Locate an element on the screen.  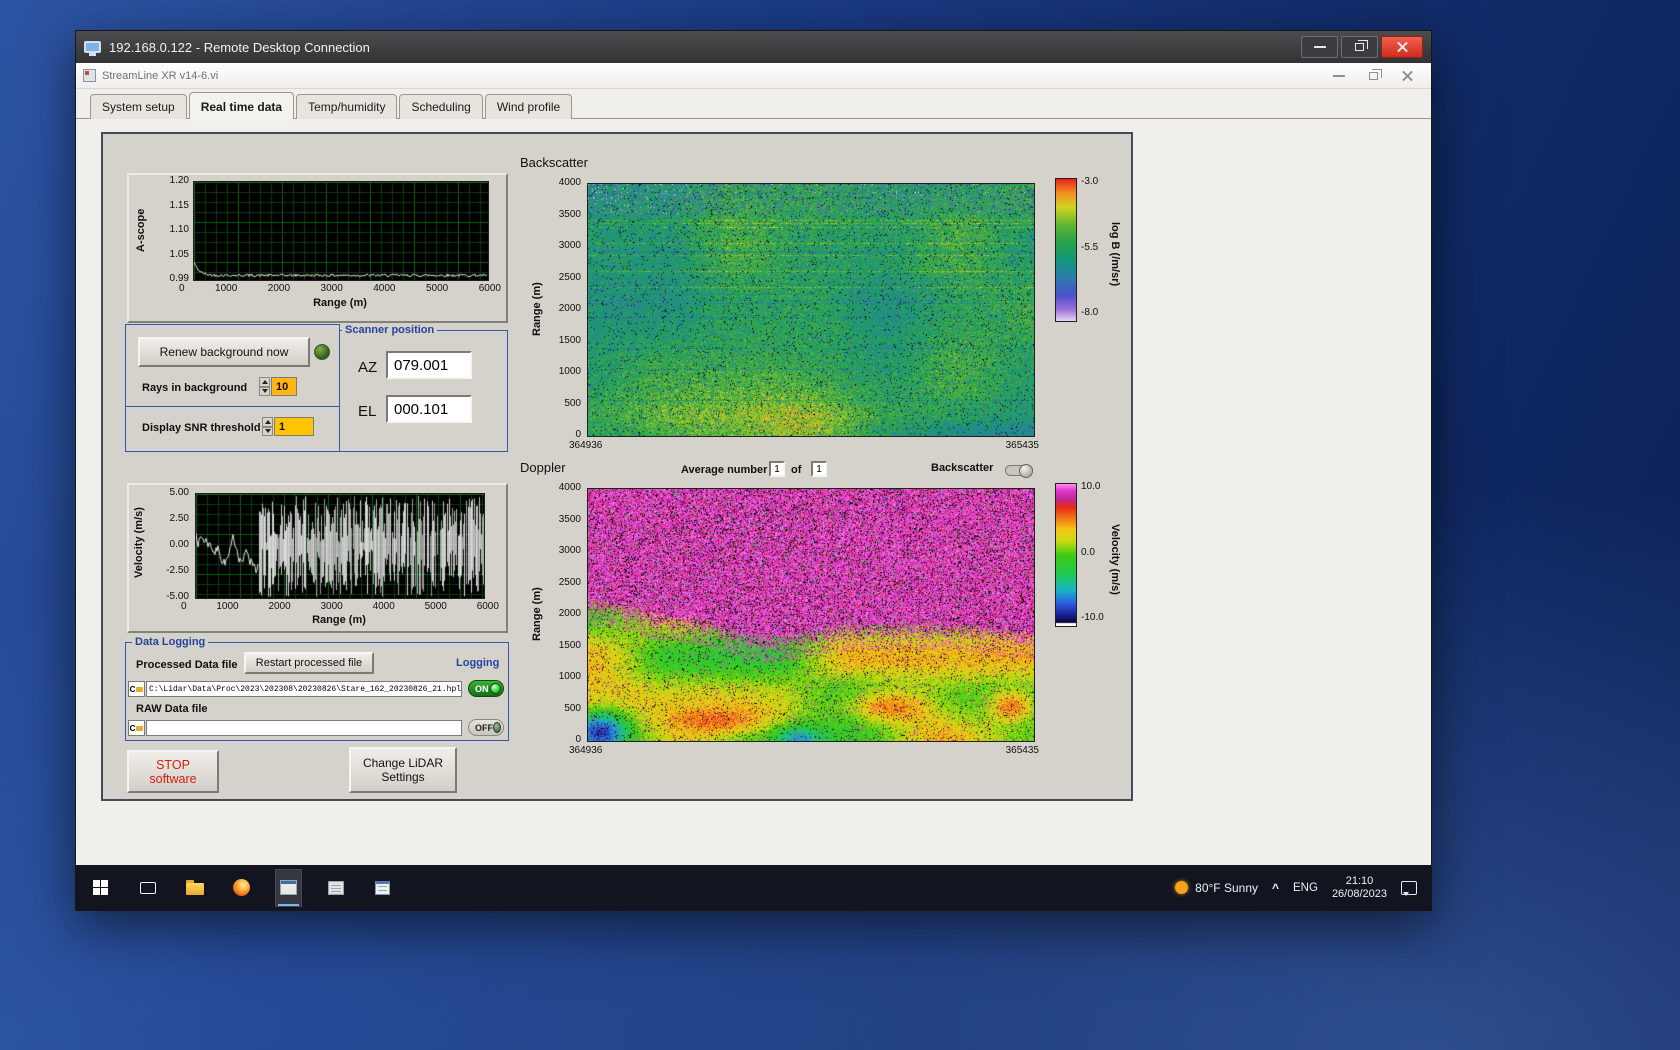
of-label: of is located at coordinates (796, 470).